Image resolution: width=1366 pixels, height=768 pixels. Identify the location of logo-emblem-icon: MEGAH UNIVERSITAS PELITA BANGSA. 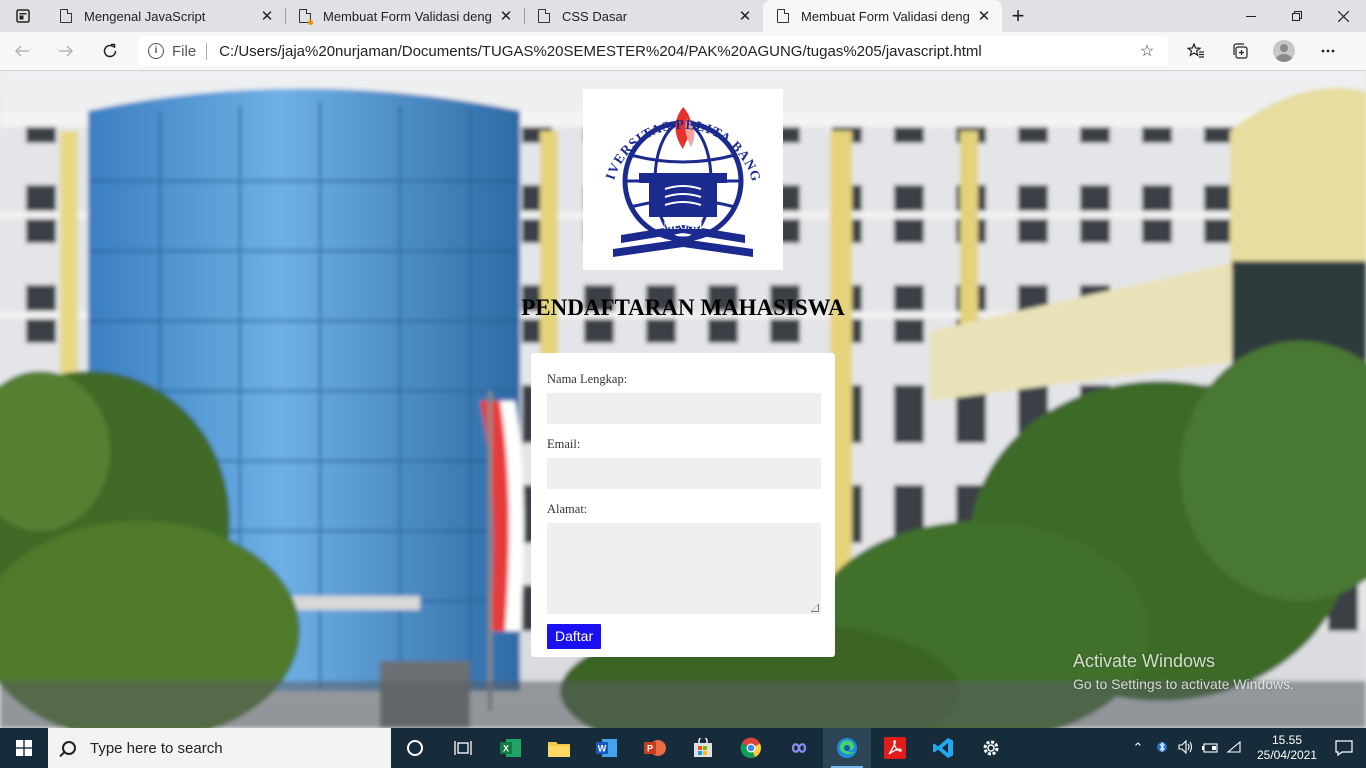
(670, 167).